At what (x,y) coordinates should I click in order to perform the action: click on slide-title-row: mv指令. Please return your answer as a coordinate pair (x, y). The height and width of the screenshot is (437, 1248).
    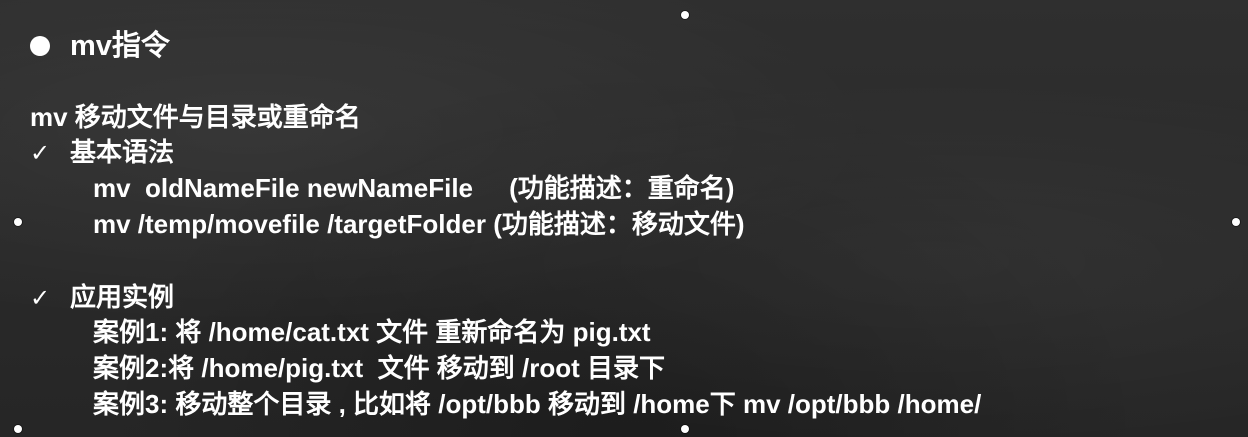
    Looking at the image, I should click on (100, 46).